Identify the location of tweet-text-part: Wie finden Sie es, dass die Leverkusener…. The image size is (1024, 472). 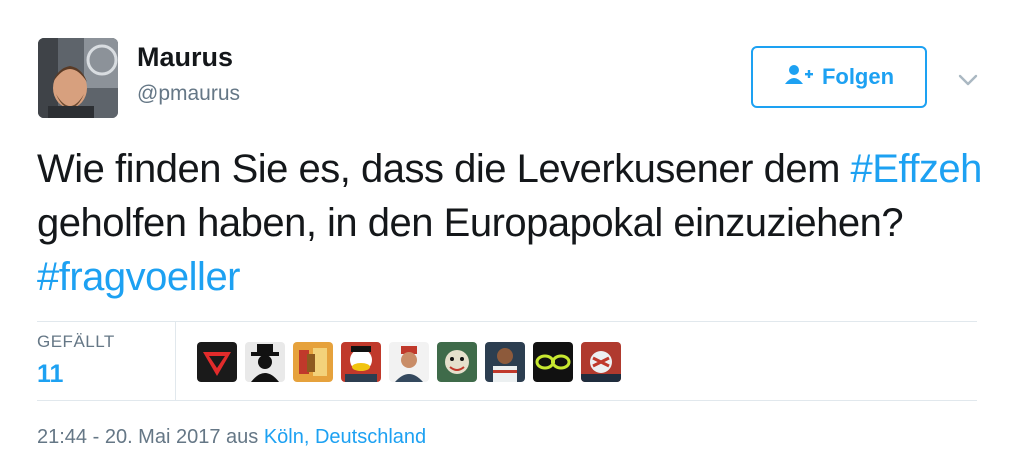
(444, 169).